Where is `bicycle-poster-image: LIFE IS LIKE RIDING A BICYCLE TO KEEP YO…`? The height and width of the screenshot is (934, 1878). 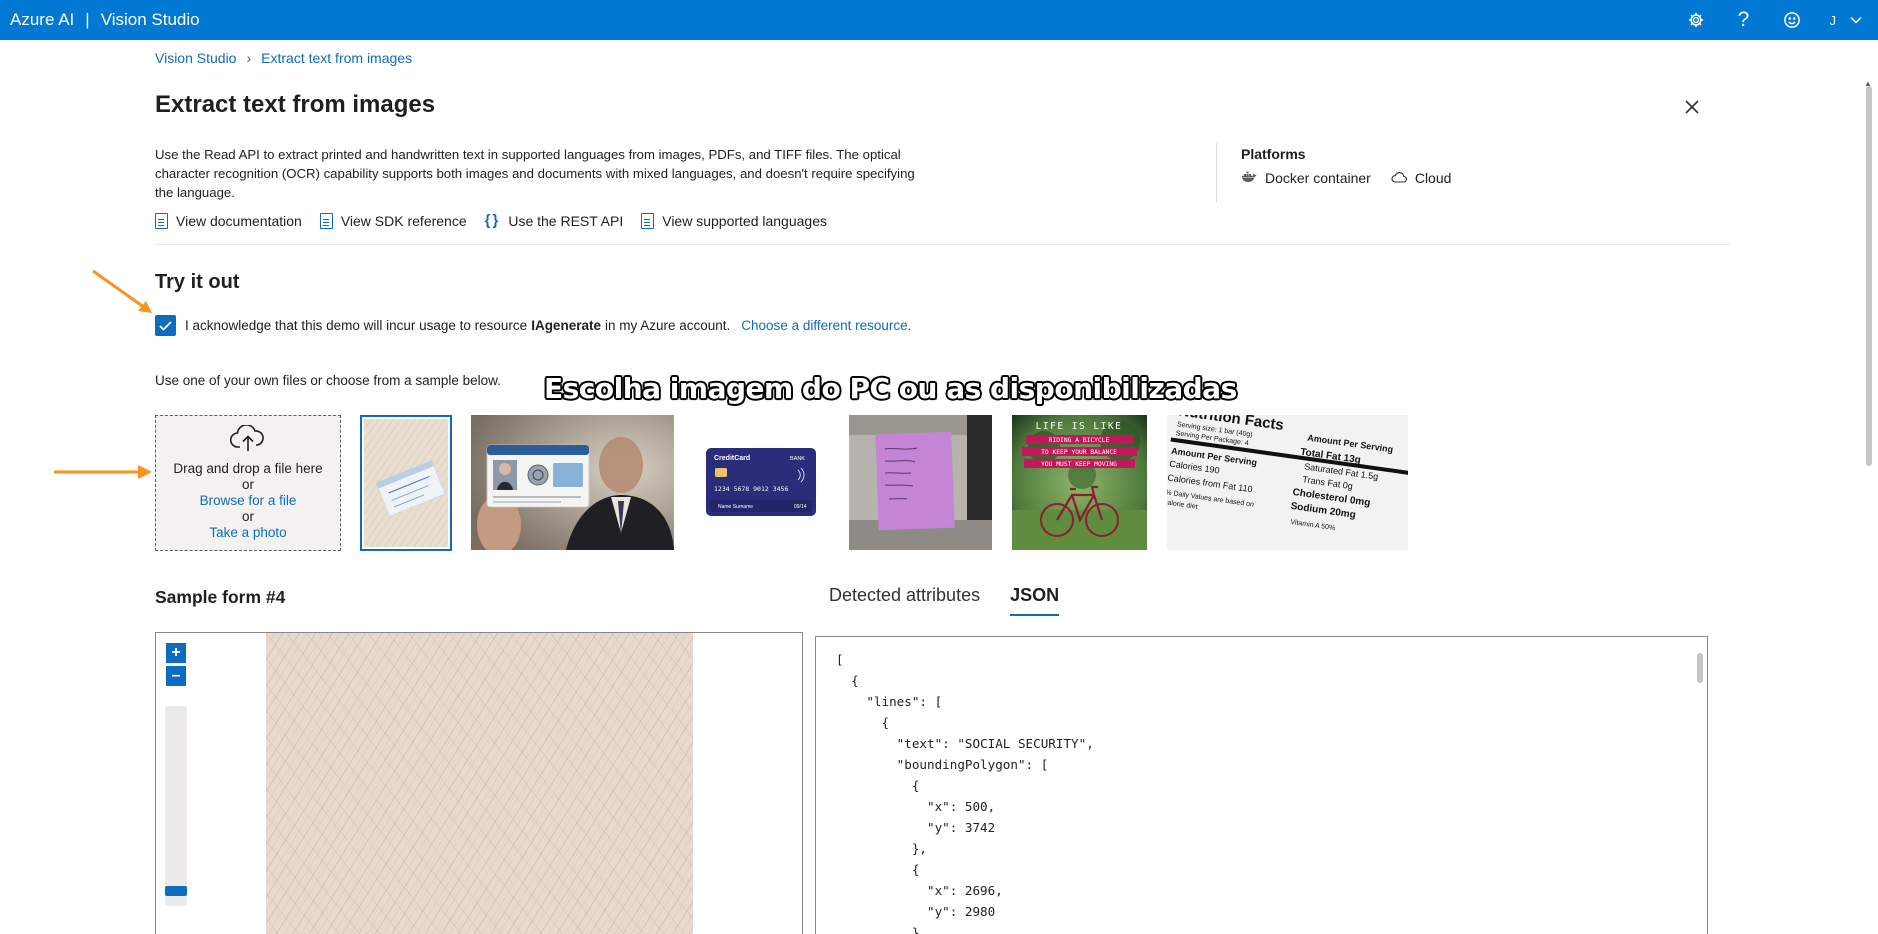
bicycle-poster-image: LIFE IS LIKE RIDING A BICYCLE TO KEEP YO… is located at coordinates (1079, 482).